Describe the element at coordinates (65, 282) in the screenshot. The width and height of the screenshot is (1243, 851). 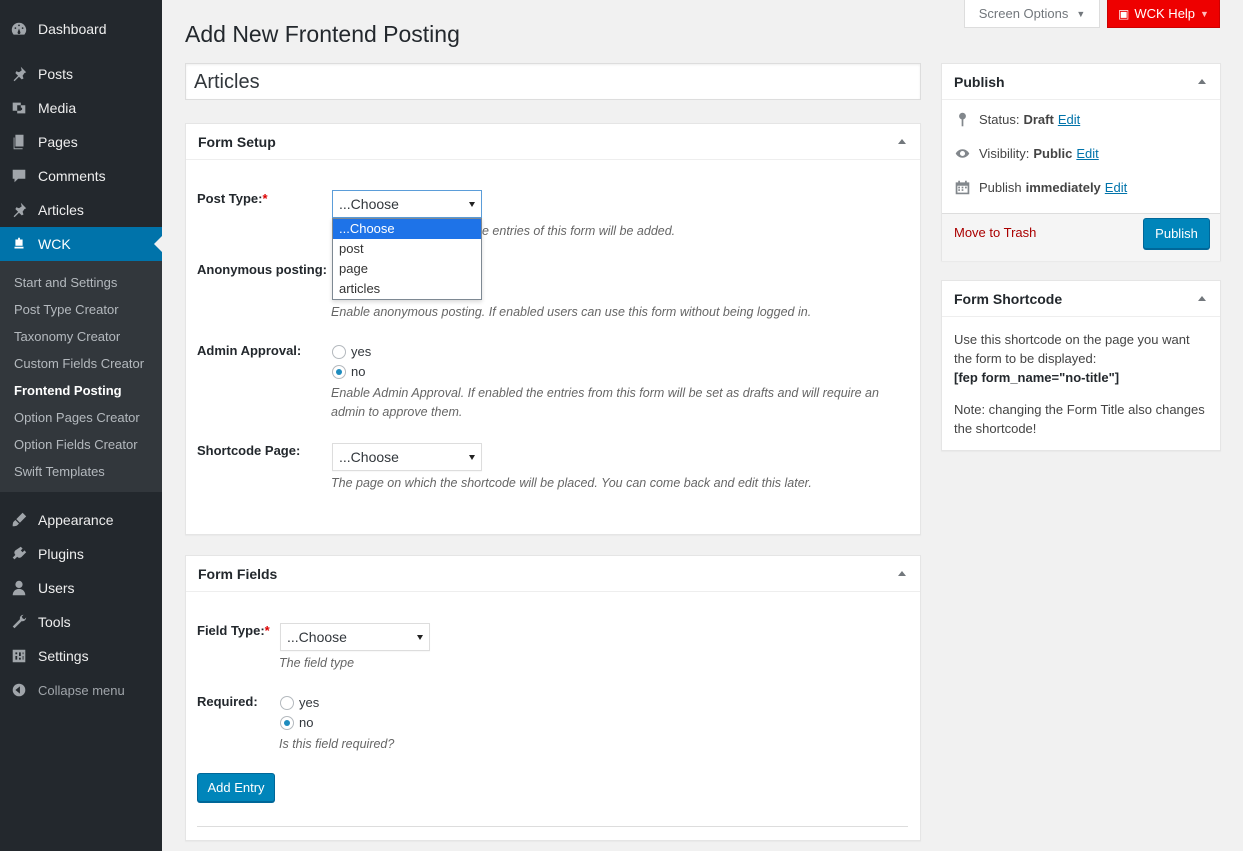
I see `submenu-start-settings: Start and Settings` at that location.